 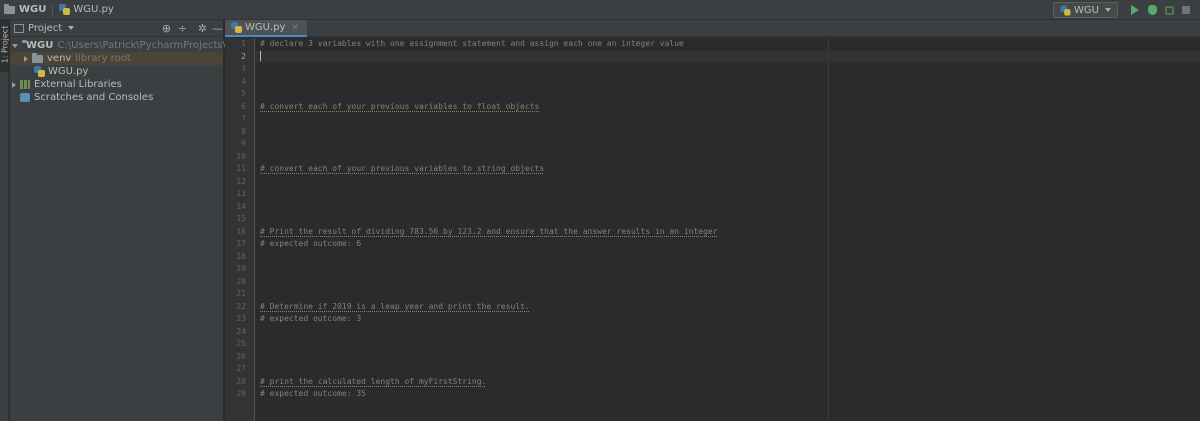 I want to click on coverage-icon, so click(x=1169, y=10).